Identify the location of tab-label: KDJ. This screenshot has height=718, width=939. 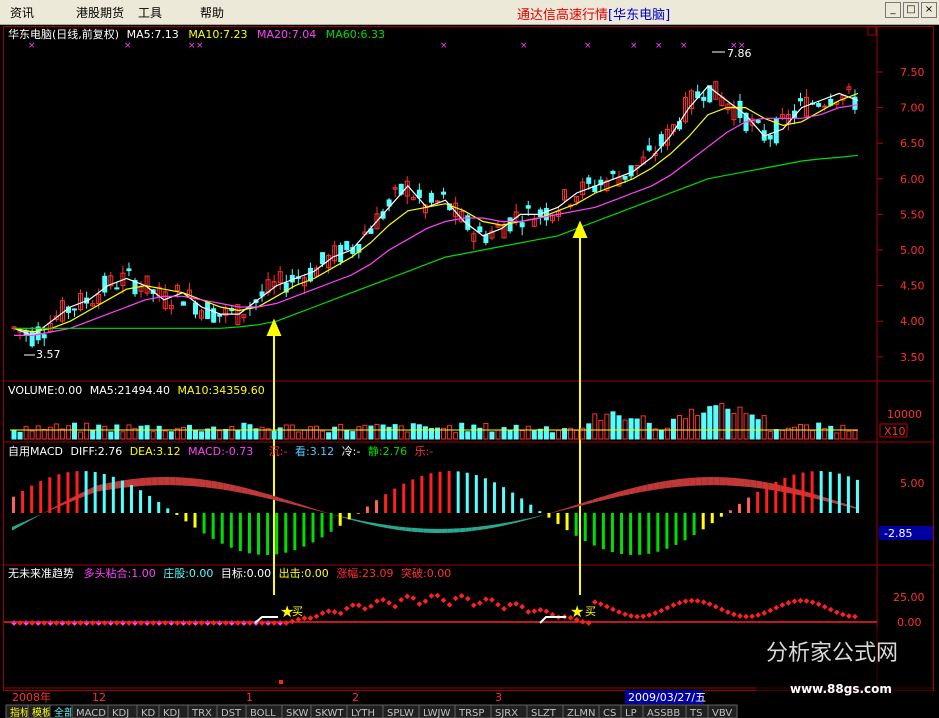
(171, 713).